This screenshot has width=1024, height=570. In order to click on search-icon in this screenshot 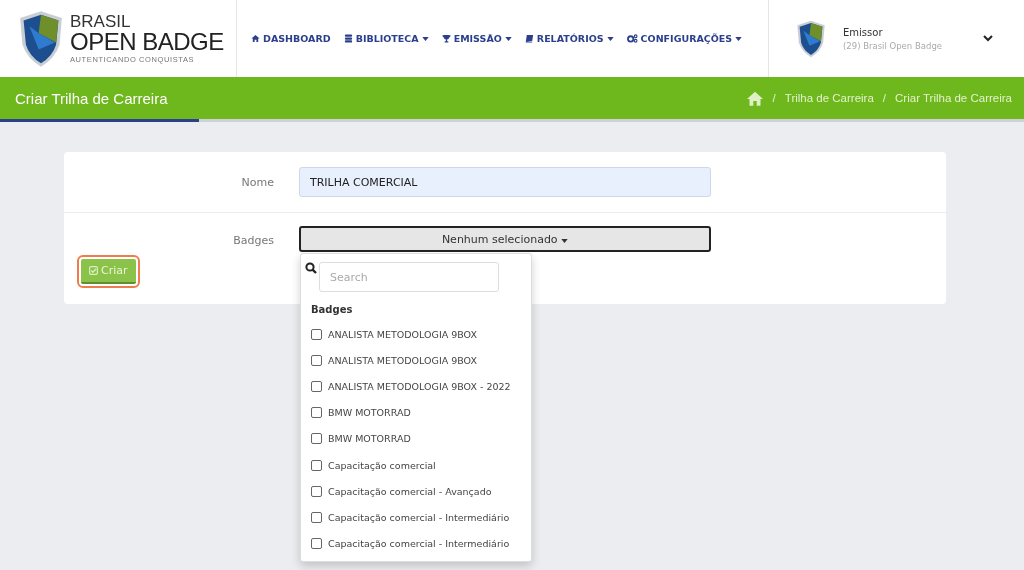, I will do `click(311, 268)`.